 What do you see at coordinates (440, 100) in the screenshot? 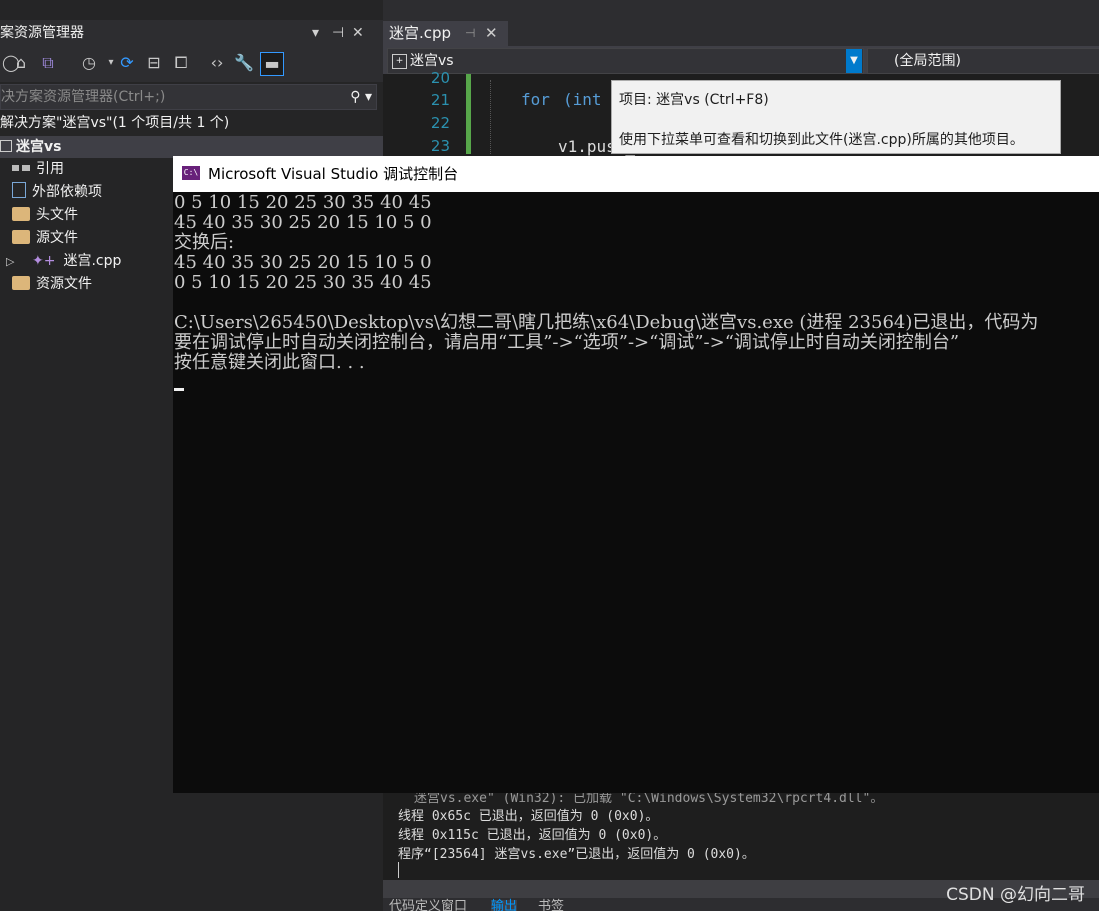
I see `line-number: 21` at bounding box center [440, 100].